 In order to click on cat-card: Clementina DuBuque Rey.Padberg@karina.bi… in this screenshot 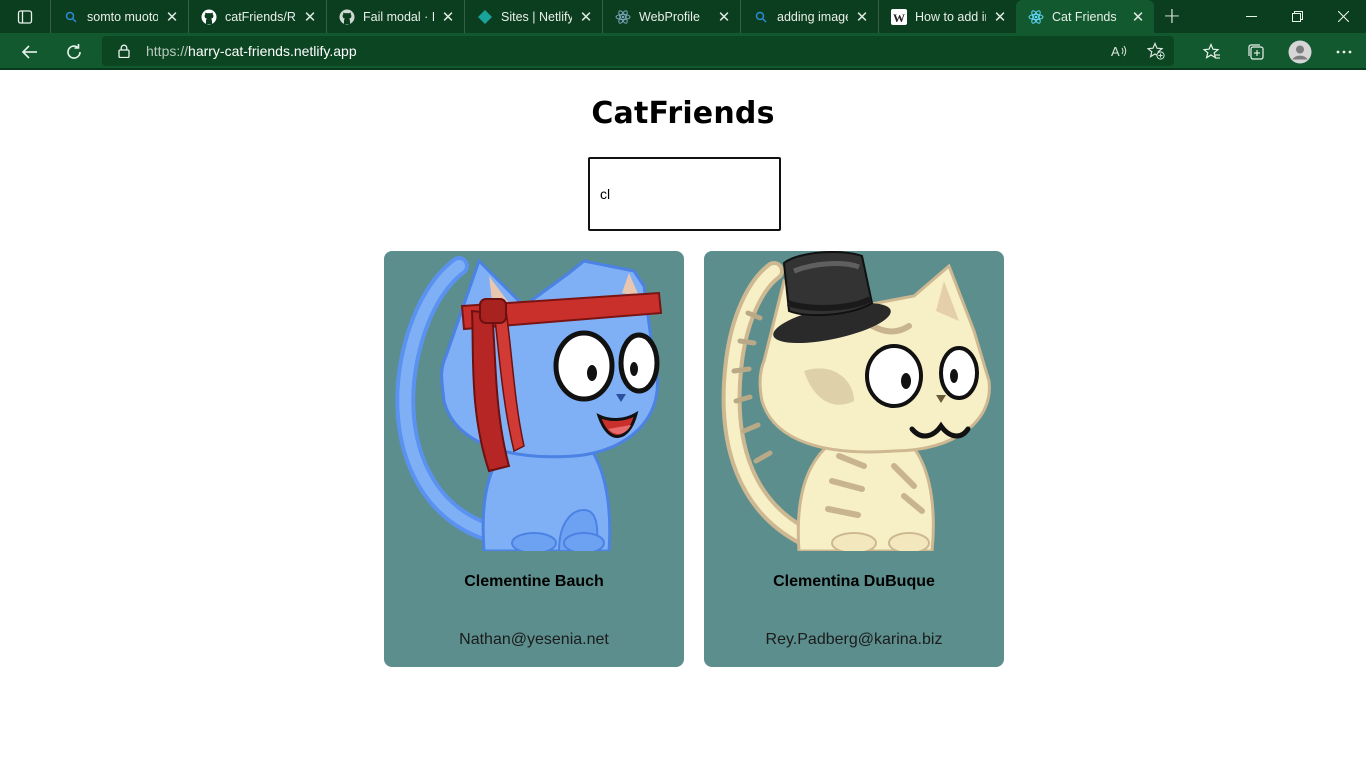, I will do `click(854, 459)`.